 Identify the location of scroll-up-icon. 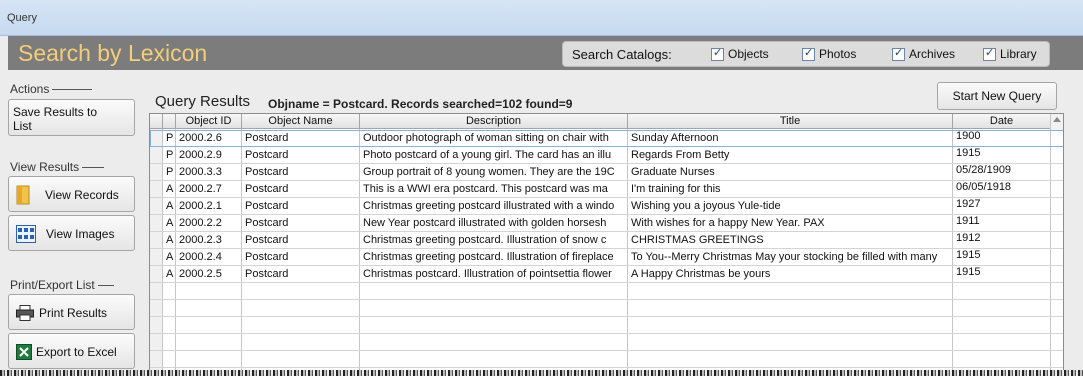
(1057, 119).